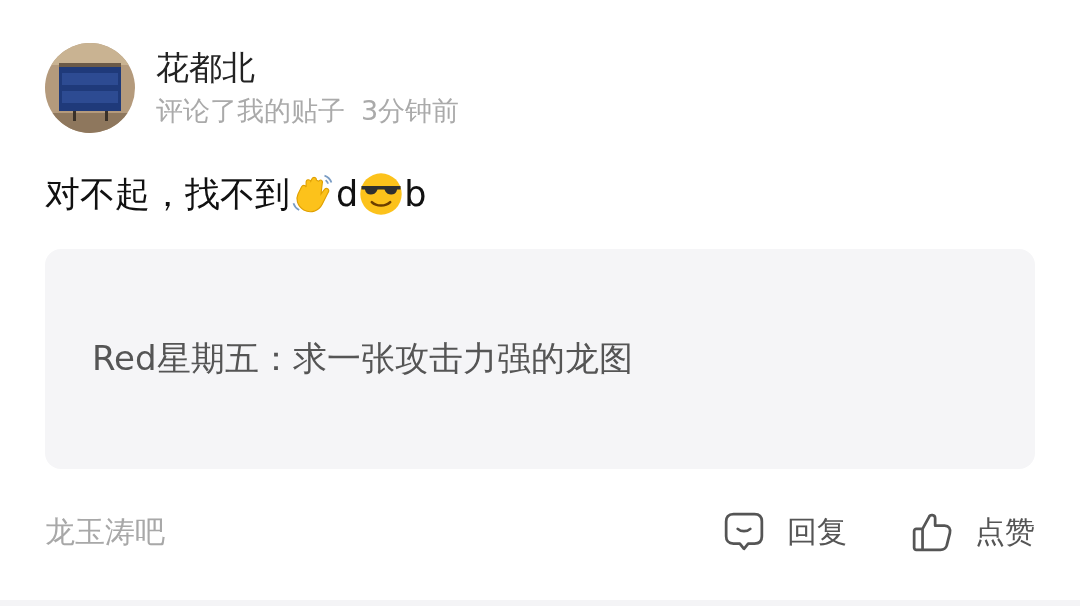 This screenshot has width=1080, height=606. I want to click on reply-button: 回复, so click(785, 532).